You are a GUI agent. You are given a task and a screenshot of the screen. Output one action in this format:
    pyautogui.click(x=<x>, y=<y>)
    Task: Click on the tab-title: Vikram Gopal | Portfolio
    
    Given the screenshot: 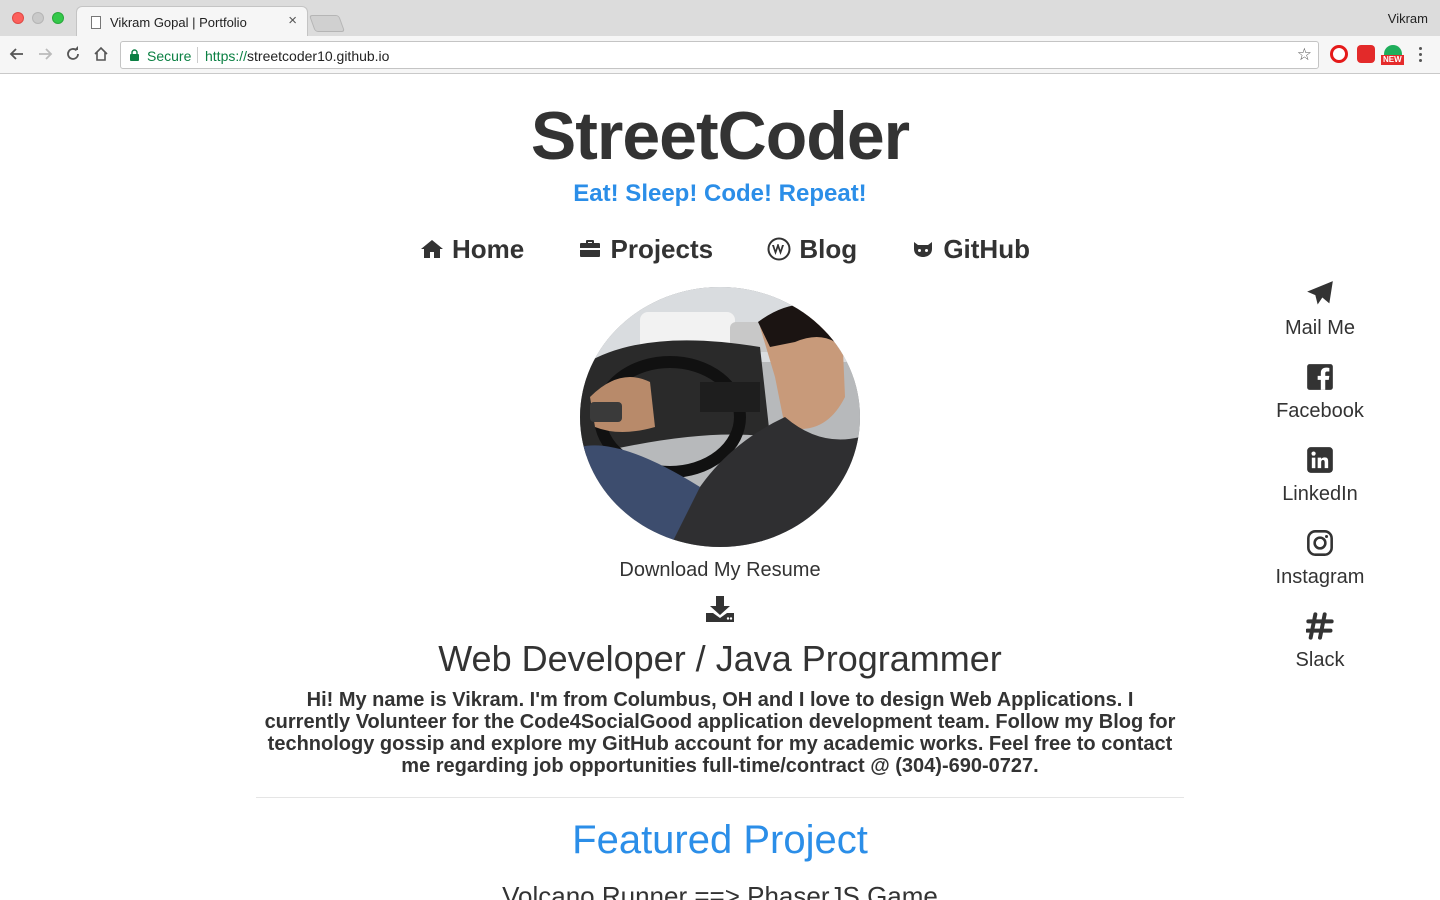 What is the action you would take?
    pyautogui.click(x=178, y=22)
    